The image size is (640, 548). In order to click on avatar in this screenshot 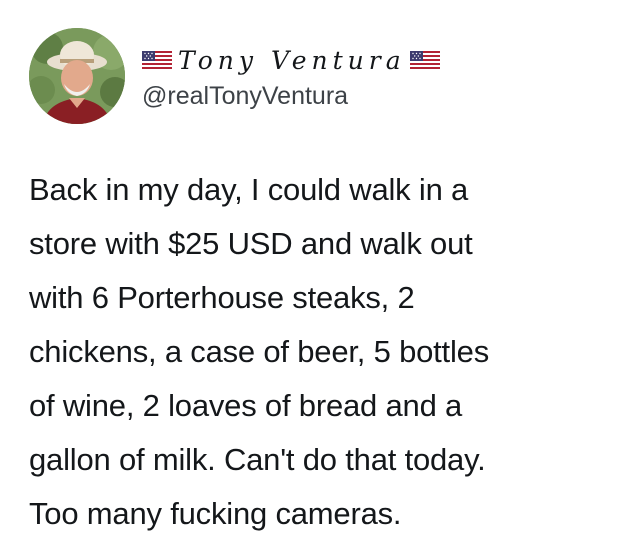, I will do `click(77, 76)`.